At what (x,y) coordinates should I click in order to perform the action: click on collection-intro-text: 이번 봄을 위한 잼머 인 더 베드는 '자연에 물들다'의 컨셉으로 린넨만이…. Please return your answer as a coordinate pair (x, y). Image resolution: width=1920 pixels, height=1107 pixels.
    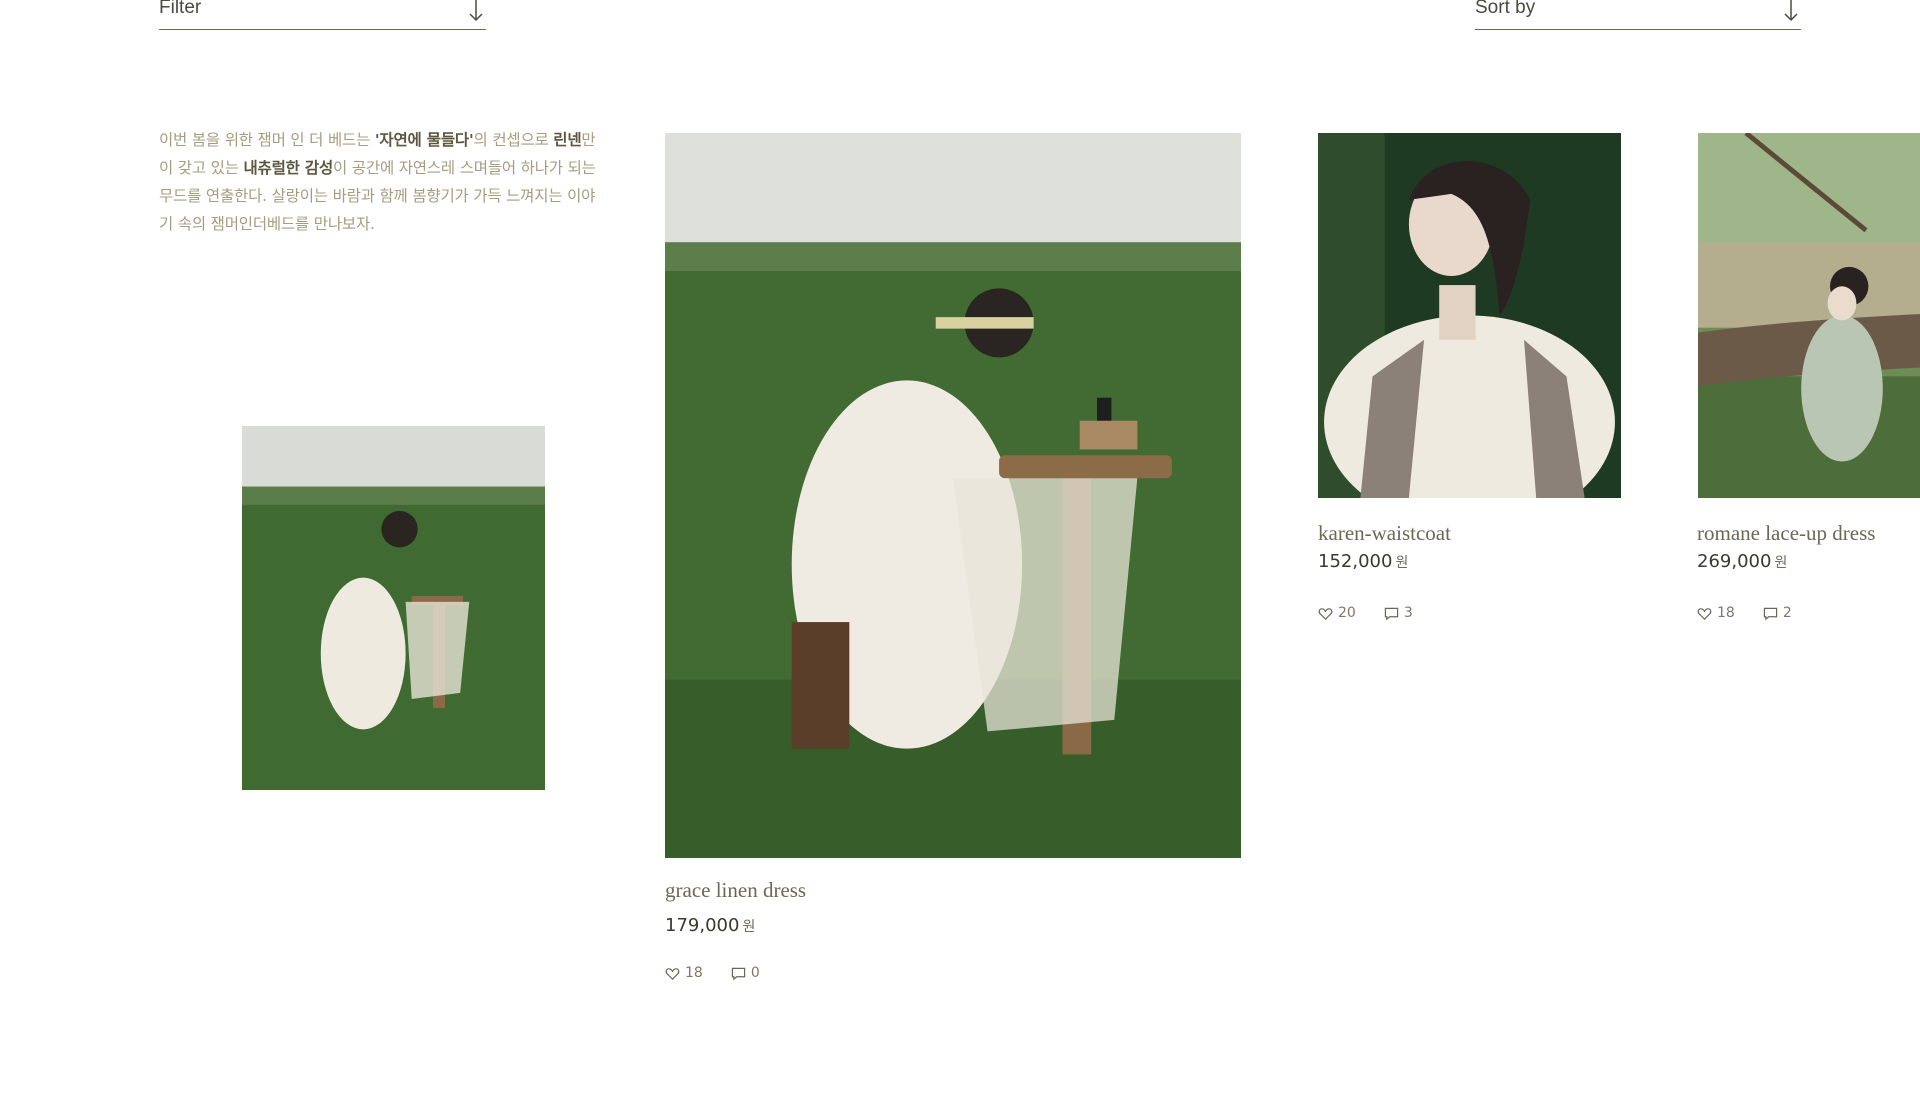
    Looking at the image, I should click on (379, 182).